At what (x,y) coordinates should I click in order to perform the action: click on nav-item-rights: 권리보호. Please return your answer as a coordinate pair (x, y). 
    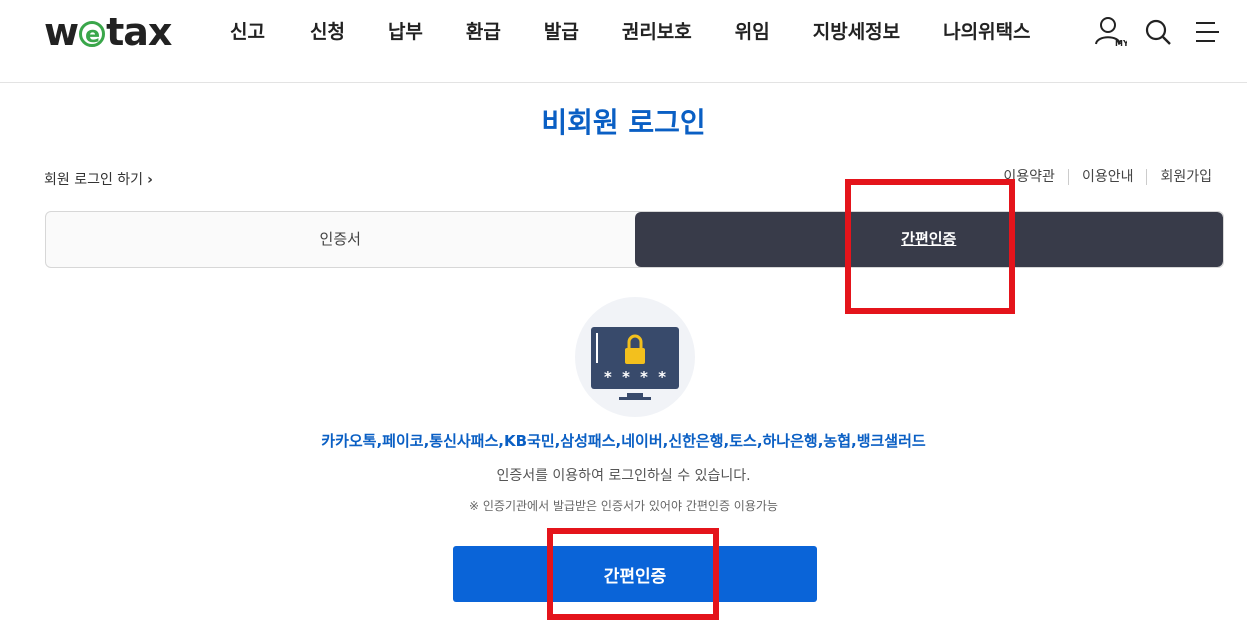
    Looking at the image, I should click on (657, 32).